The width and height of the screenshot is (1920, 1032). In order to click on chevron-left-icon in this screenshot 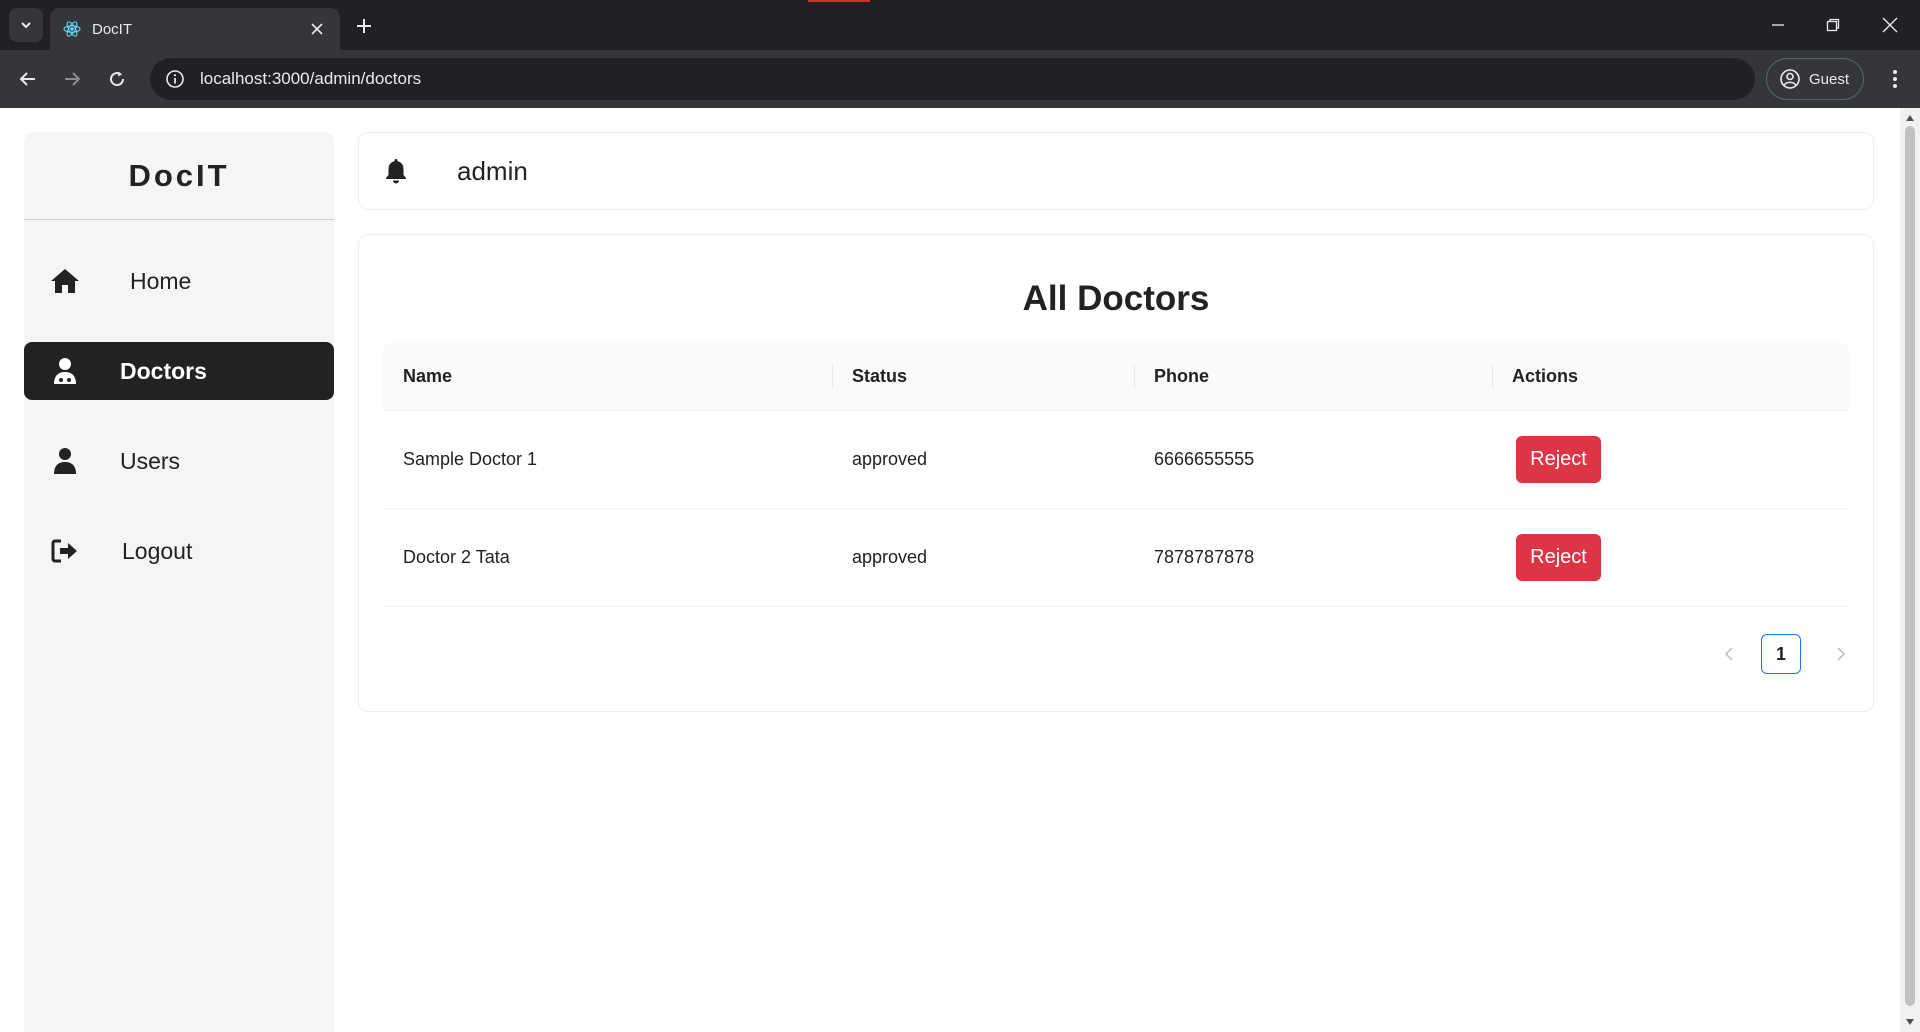, I will do `click(1728, 654)`.